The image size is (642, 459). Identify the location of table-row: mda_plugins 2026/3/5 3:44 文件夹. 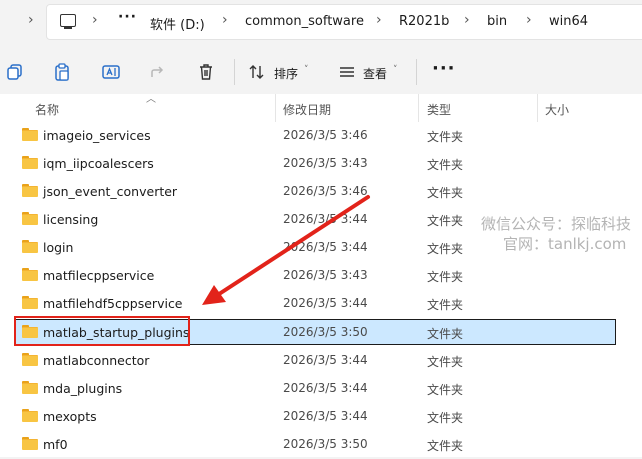
(321, 389).